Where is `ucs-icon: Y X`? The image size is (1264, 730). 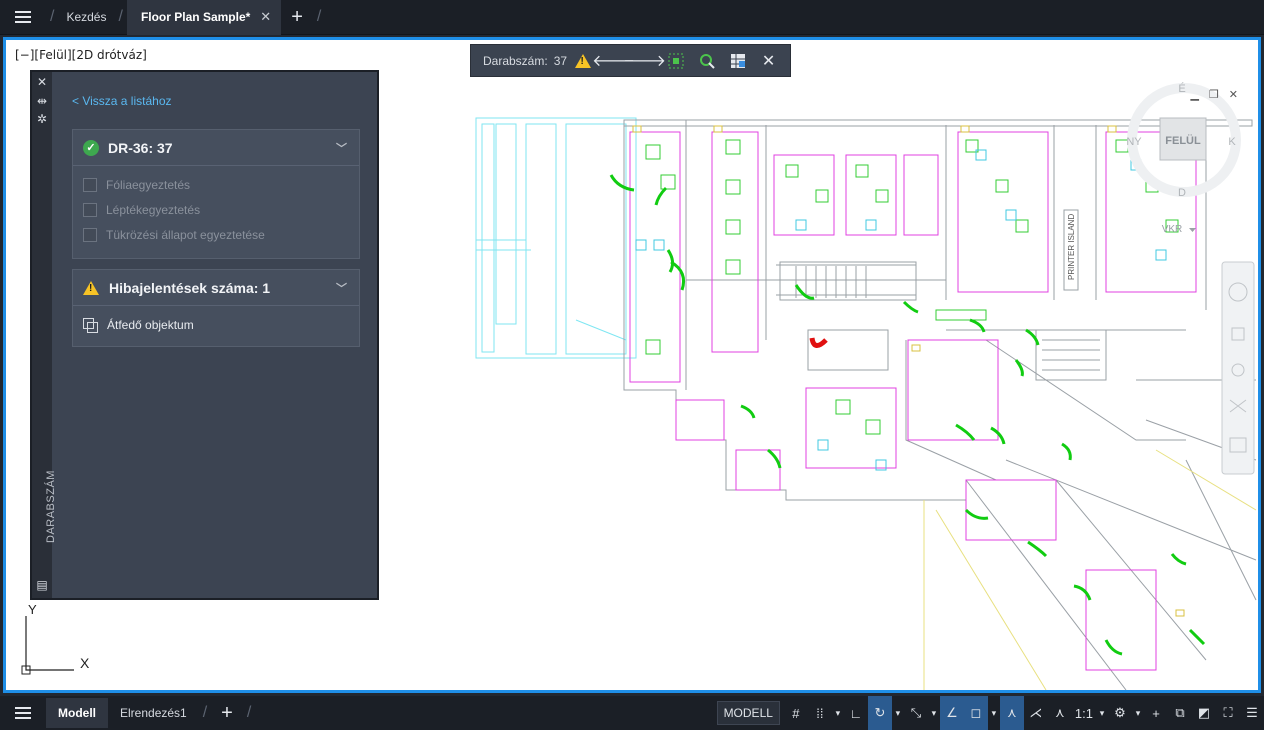 ucs-icon: Y X is located at coordinates (55, 638).